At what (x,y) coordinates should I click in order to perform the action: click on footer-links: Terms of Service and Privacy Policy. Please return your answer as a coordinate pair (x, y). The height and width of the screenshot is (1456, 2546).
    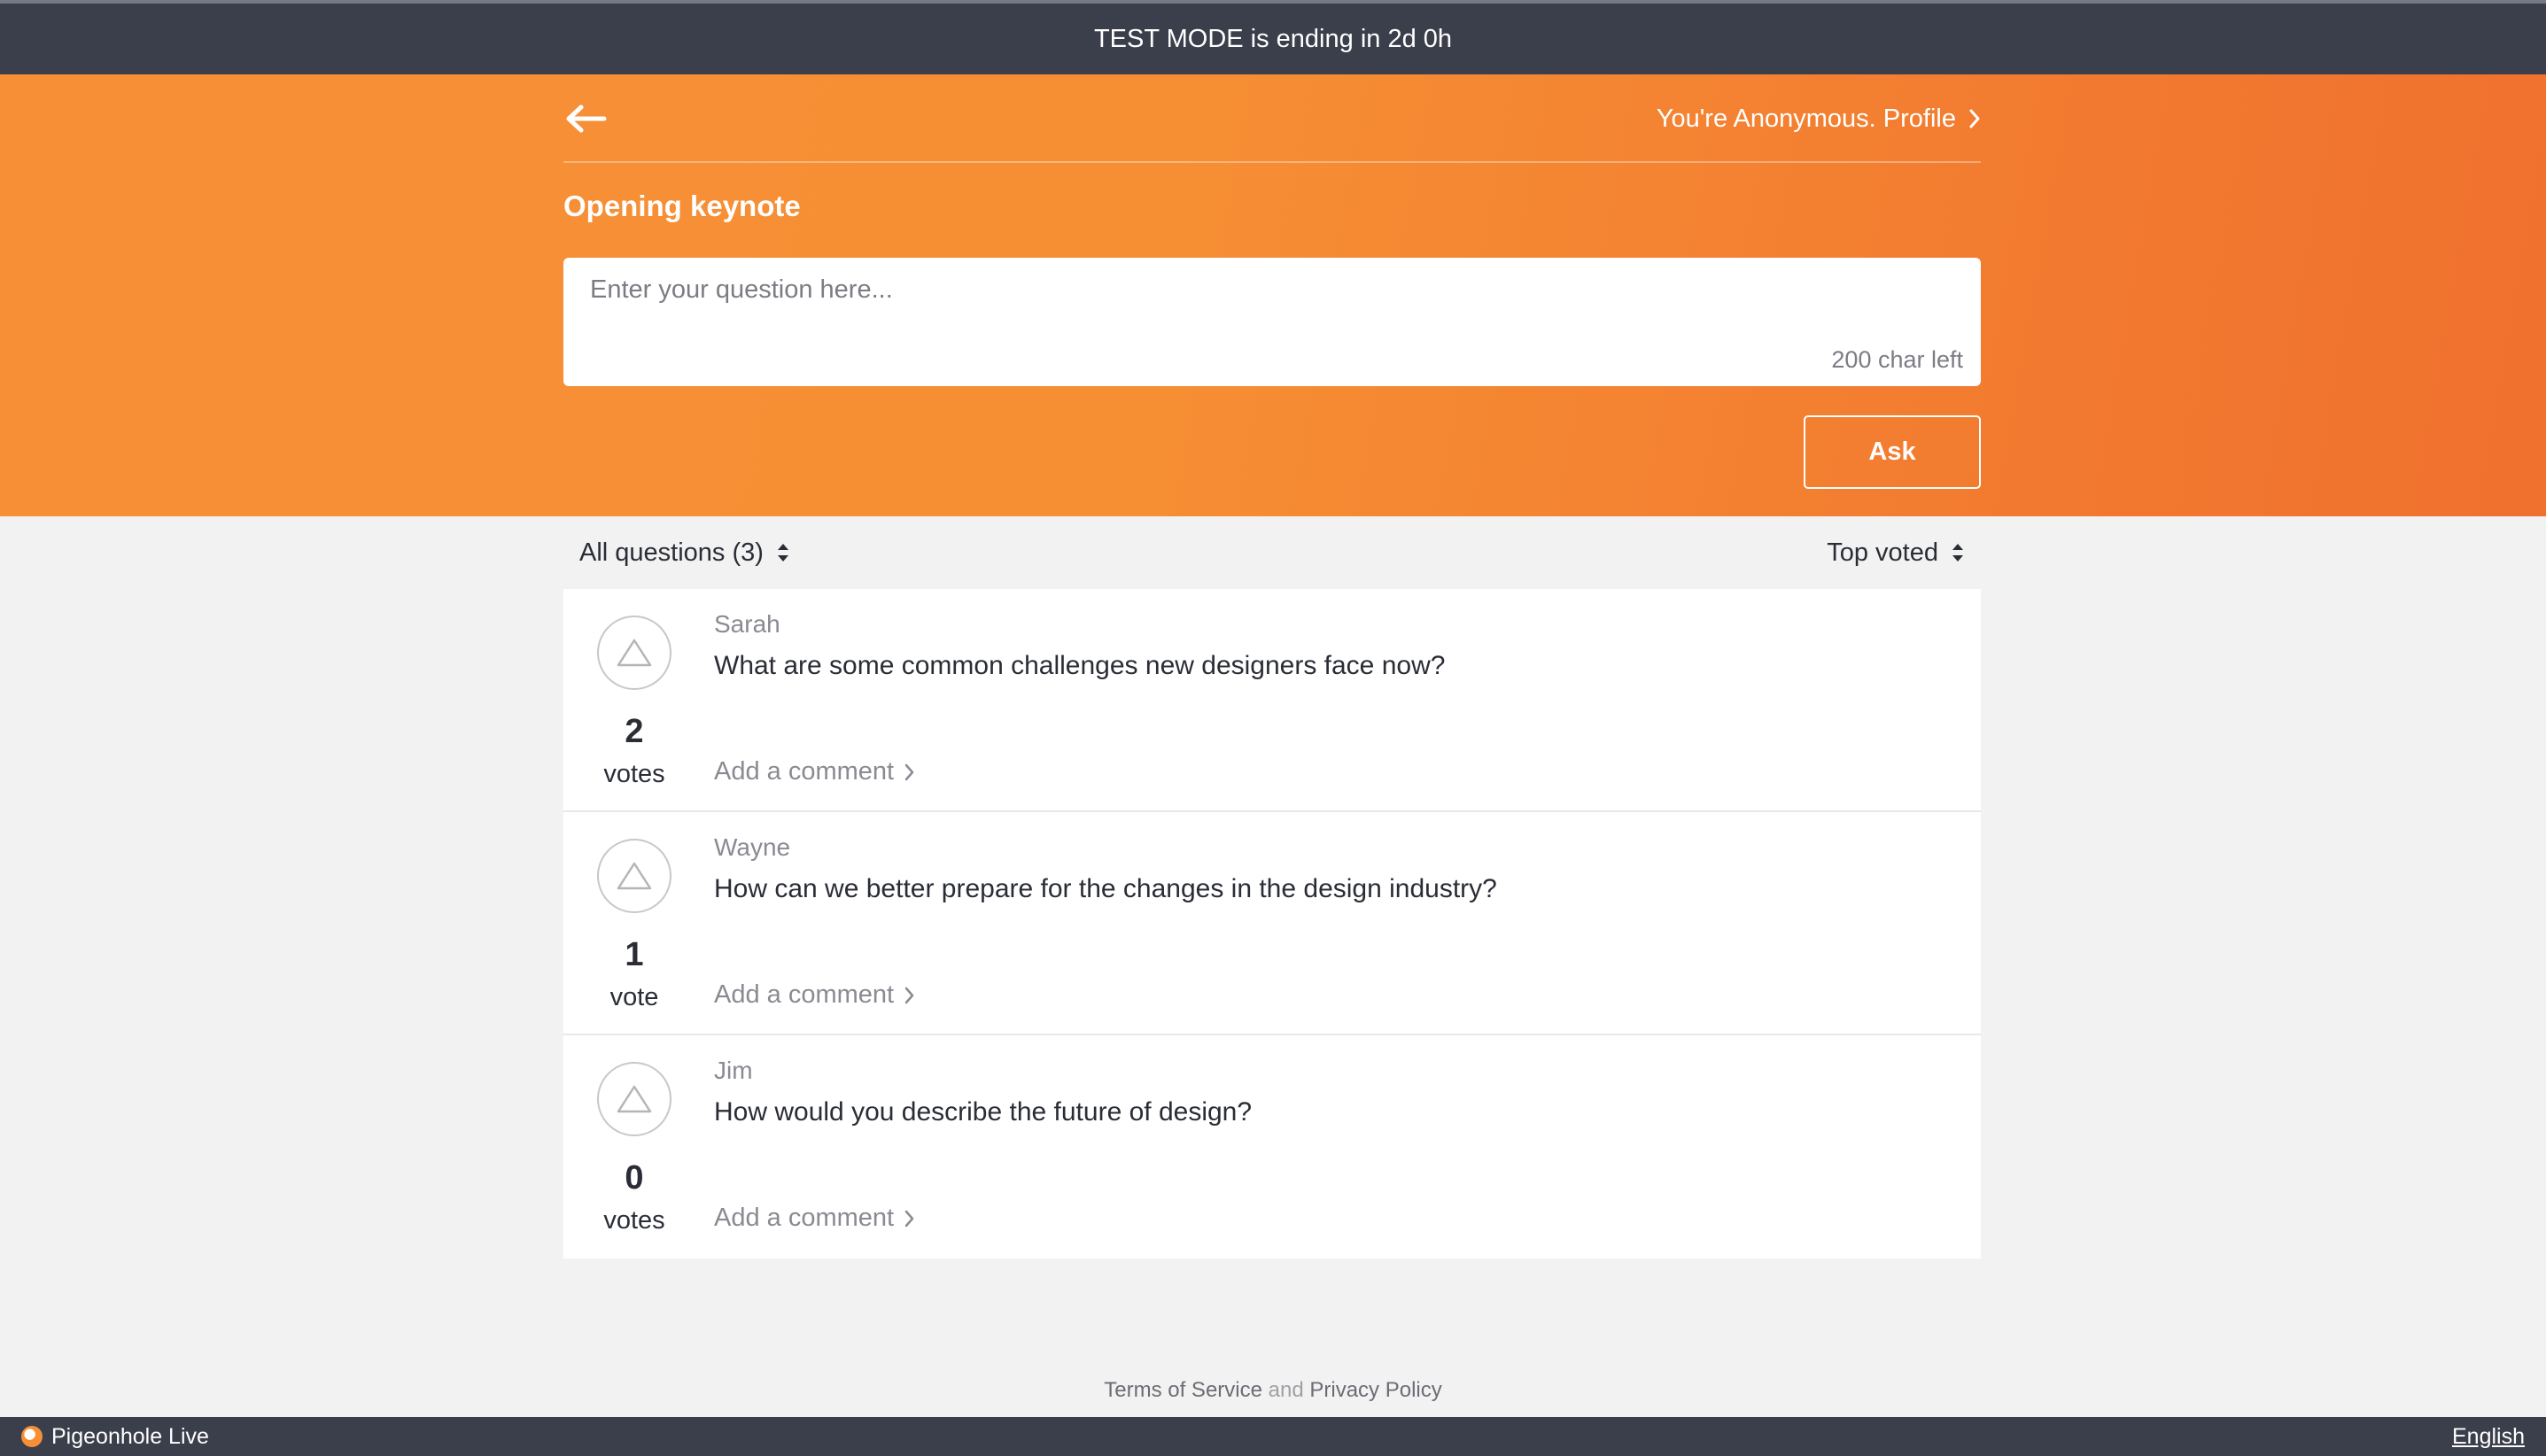
    Looking at the image, I should click on (1273, 1390).